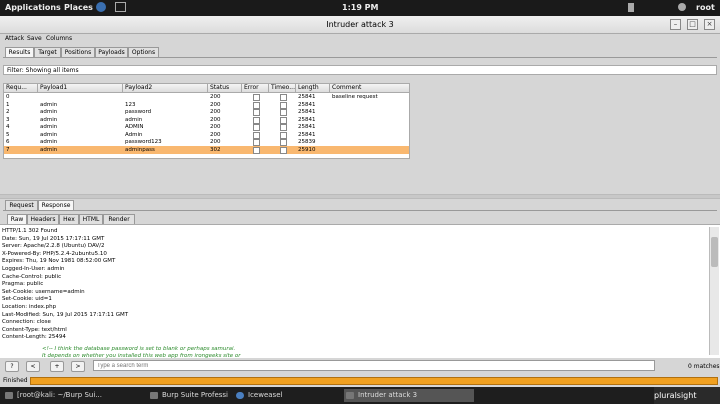 Image resolution: width=720 pixels, height=404 pixels. Describe the element at coordinates (43, 291) in the screenshot. I see `response-line: Set-Cookie: username=admin` at that location.